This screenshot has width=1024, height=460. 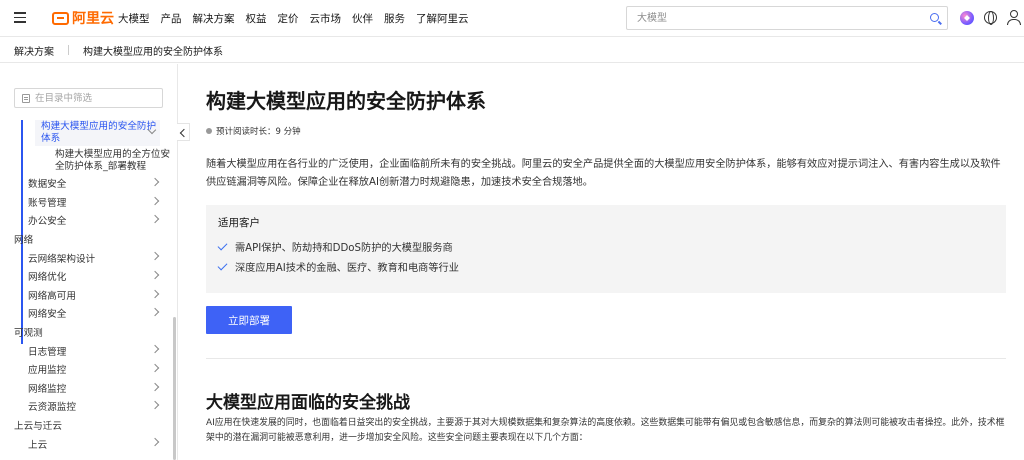 What do you see at coordinates (214, 18) in the screenshot?
I see `nav-item-solutions: 解决方案` at bounding box center [214, 18].